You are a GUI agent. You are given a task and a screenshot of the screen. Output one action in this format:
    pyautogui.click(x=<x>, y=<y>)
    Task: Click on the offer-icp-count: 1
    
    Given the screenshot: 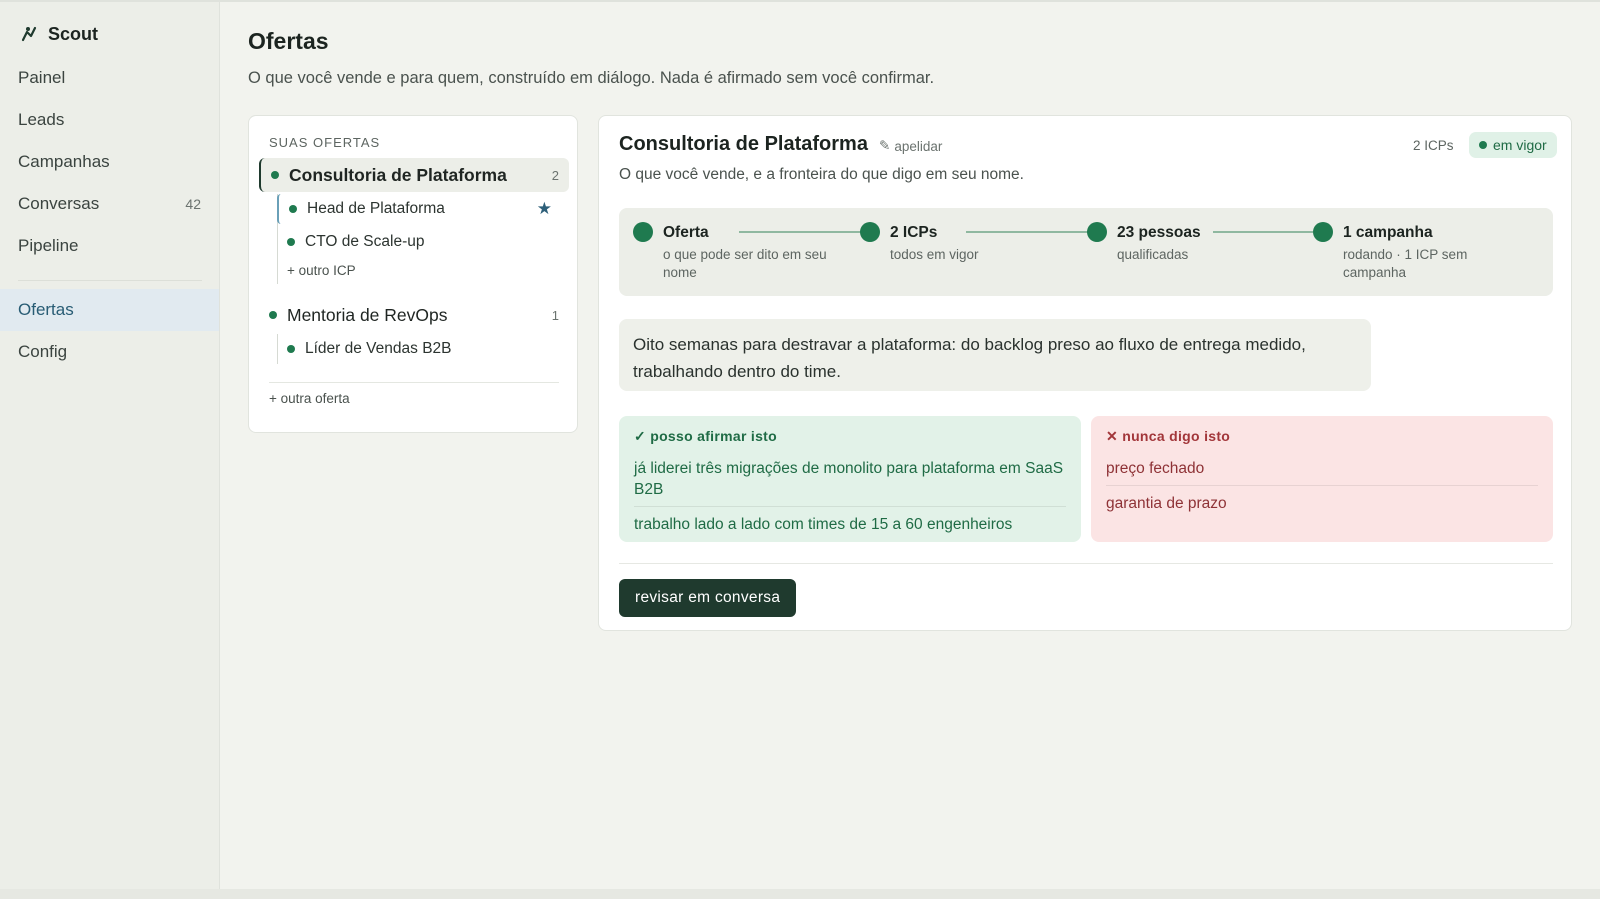 What is the action you would take?
    pyautogui.click(x=555, y=315)
    